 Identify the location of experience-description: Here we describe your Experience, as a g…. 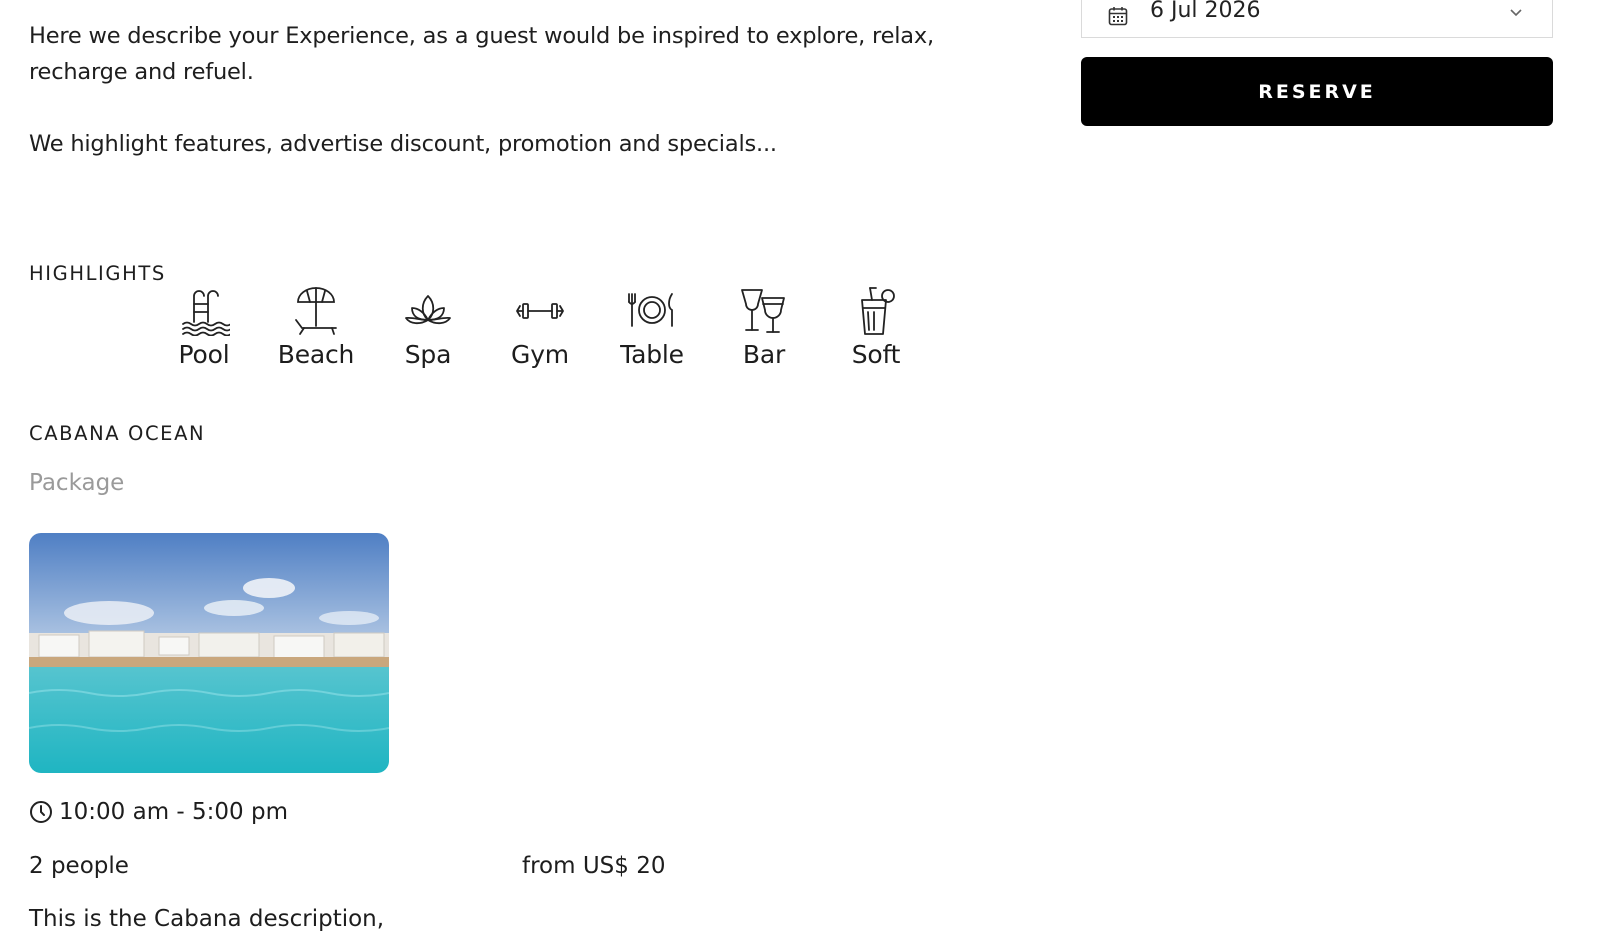
(519, 90).